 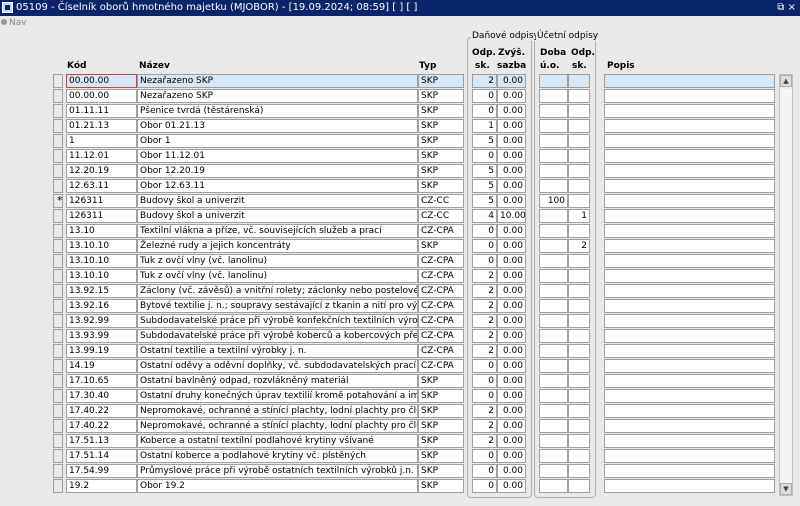 What do you see at coordinates (101, 216) in the screenshot?
I see `cell-kod: 126311` at bounding box center [101, 216].